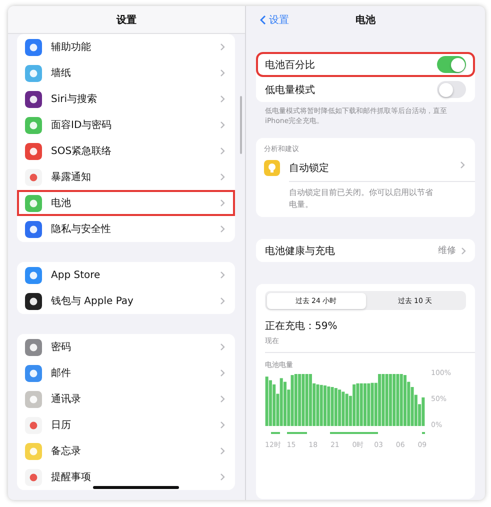  Describe the element at coordinates (126, 347) in the screenshot. I see `settings-item: 密码` at that location.